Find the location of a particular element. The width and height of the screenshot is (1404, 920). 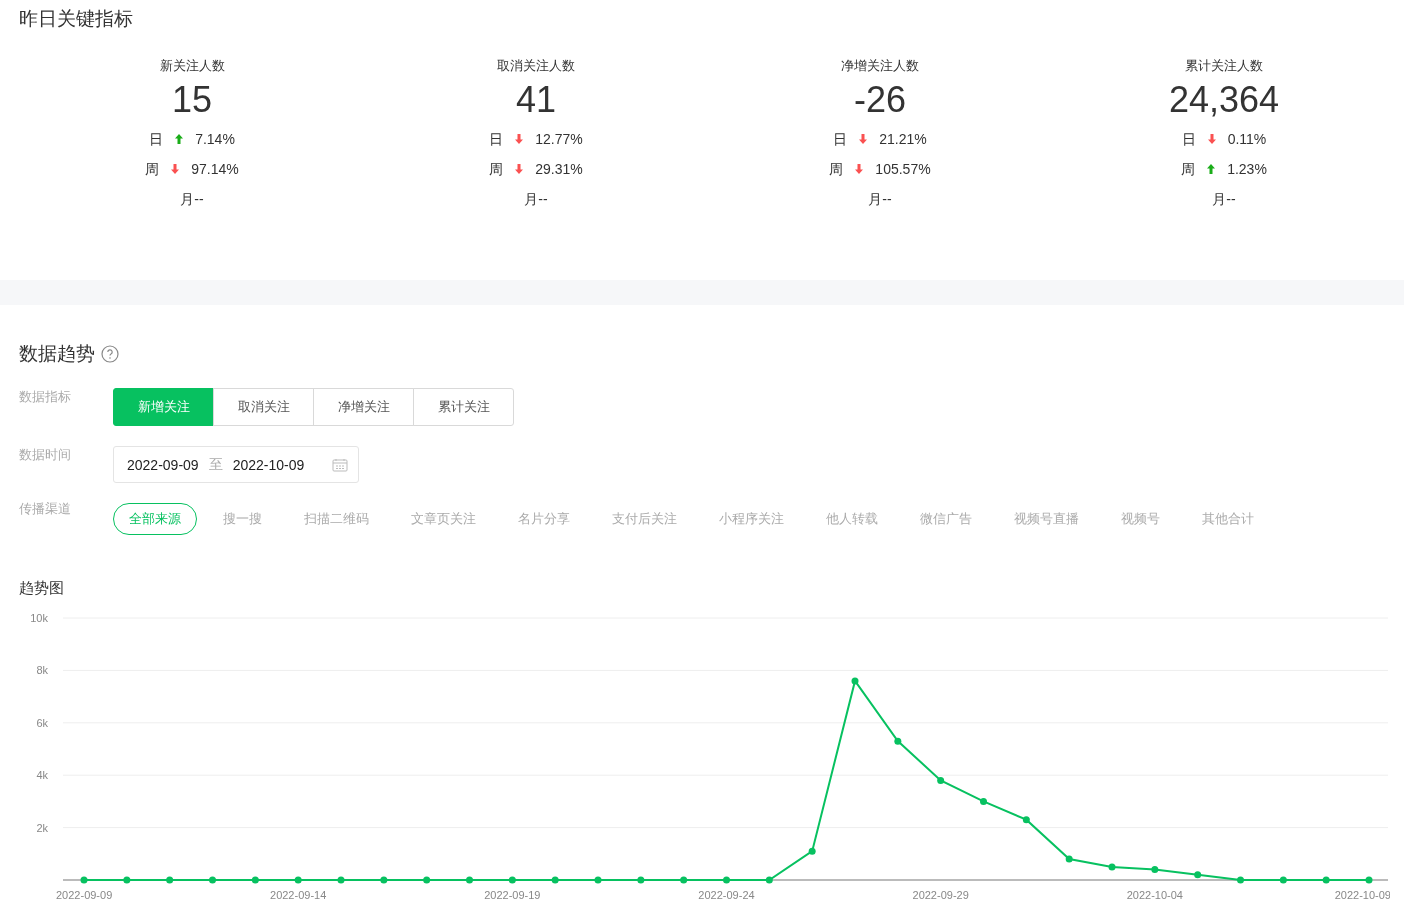

metric-tab: 取消关注 is located at coordinates (263, 407).